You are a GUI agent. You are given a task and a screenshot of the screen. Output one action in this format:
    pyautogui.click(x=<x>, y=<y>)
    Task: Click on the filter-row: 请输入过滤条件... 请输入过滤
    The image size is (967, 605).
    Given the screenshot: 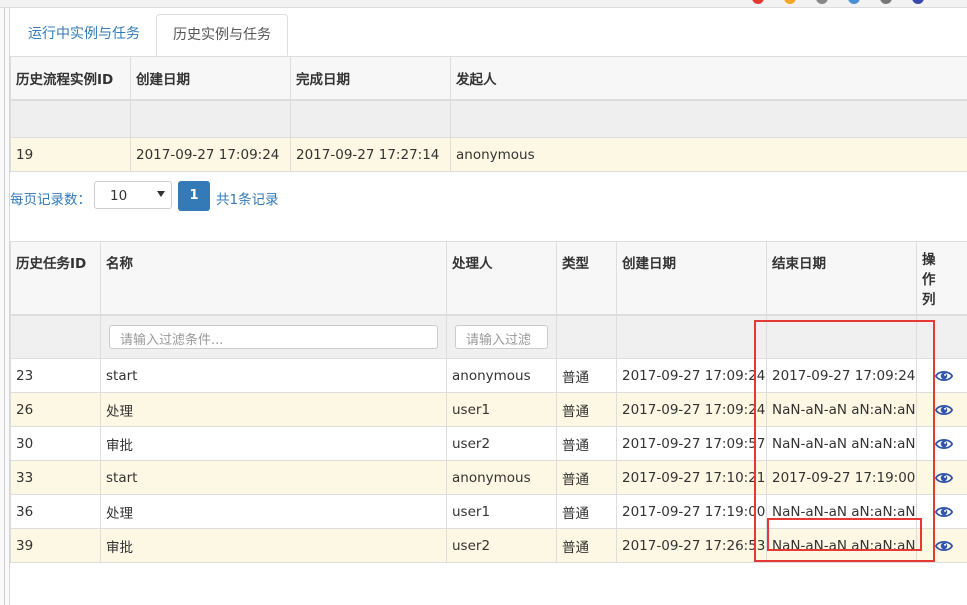 What is the action you would take?
    pyautogui.click(x=488, y=336)
    